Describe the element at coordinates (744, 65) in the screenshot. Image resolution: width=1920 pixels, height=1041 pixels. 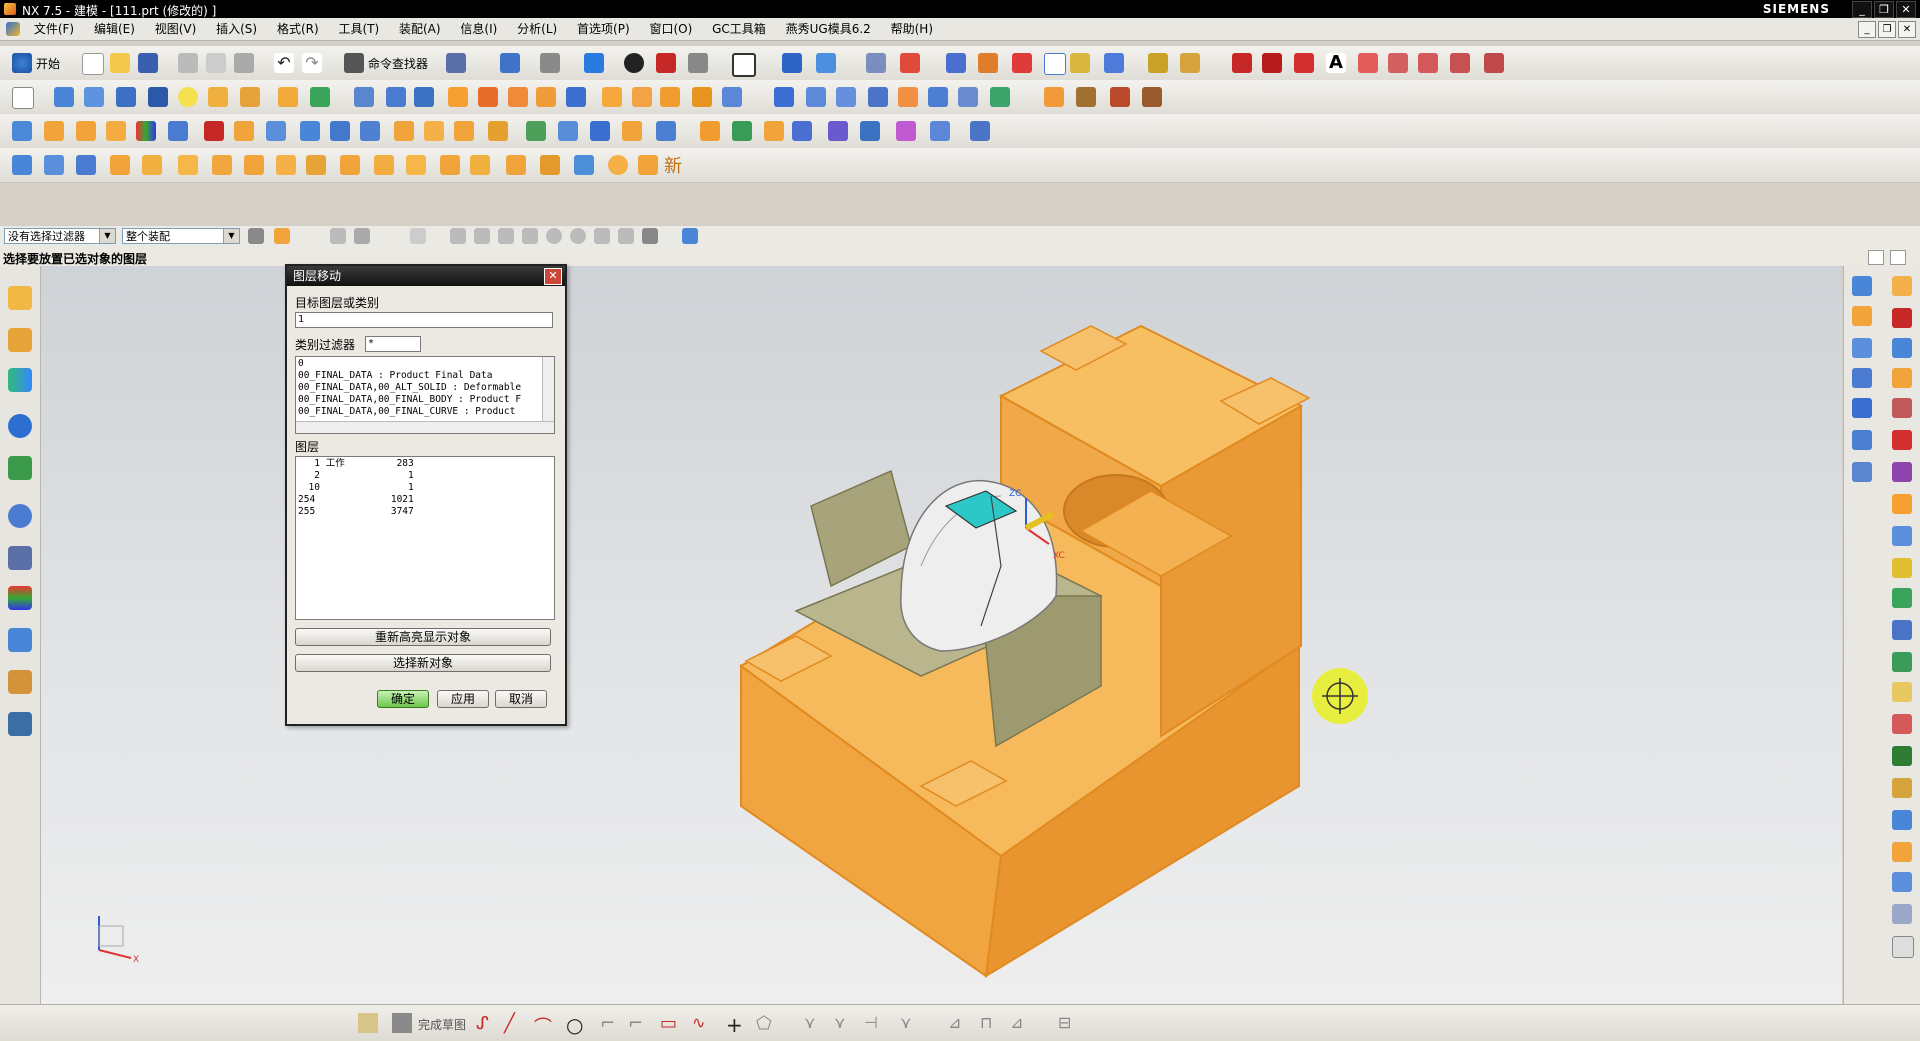
I see `background-icon` at that location.